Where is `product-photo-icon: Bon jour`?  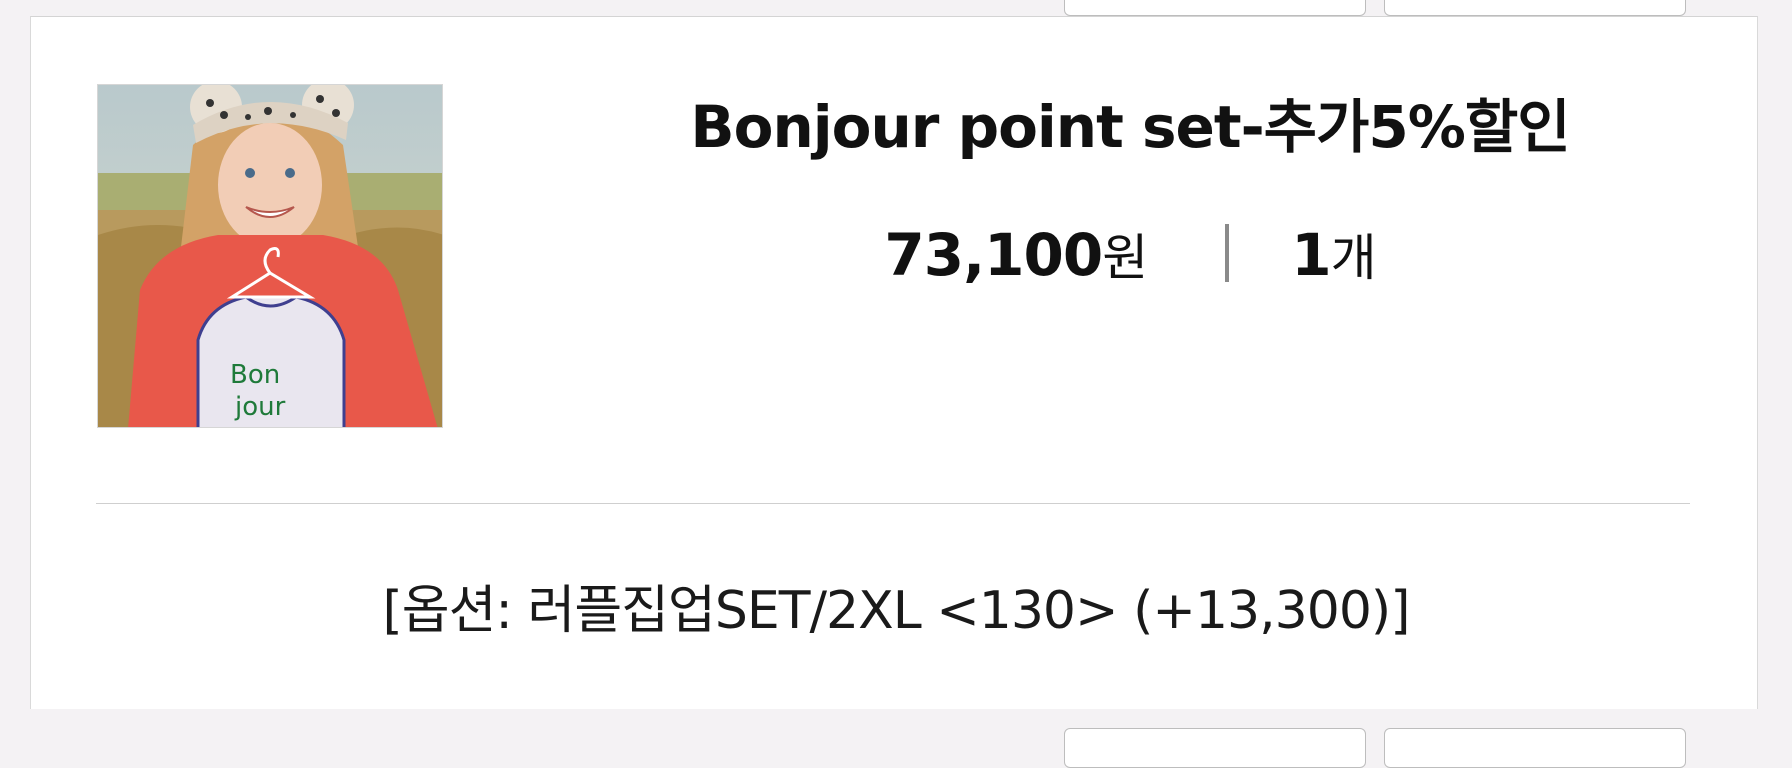 product-photo-icon: Bon jour is located at coordinates (270, 256).